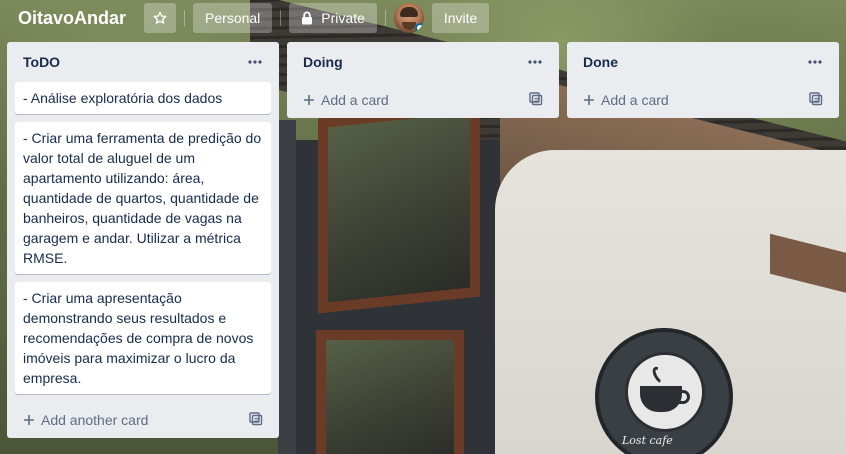 This screenshot has width=846, height=454. What do you see at coordinates (143, 98) in the screenshot?
I see `card: - Análise exploratória dos dados` at bounding box center [143, 98].